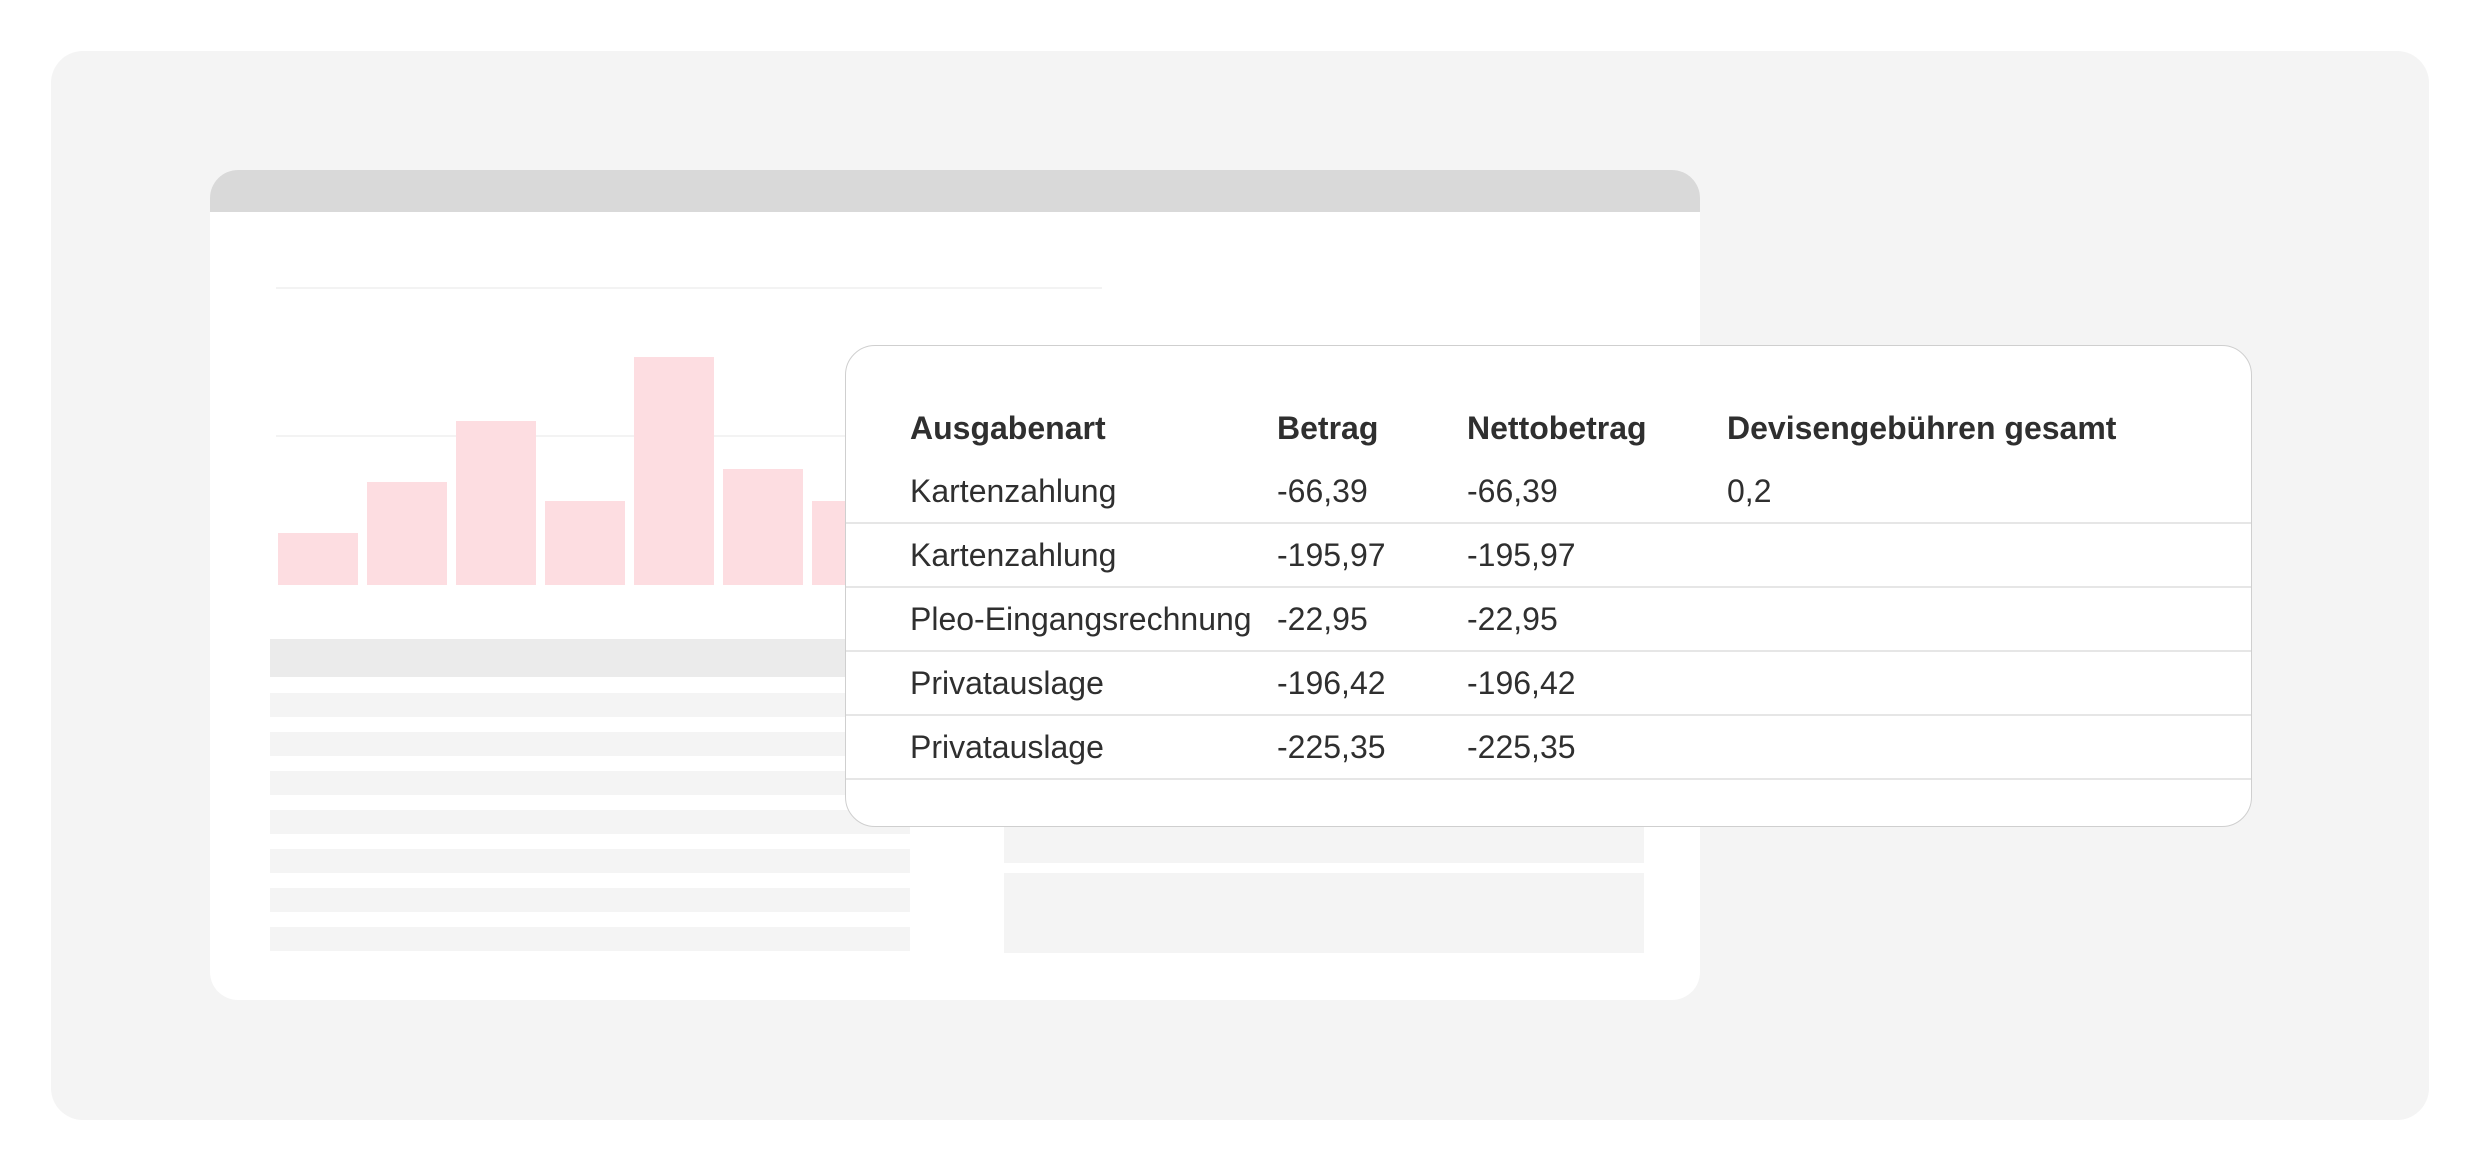 This screenshot has height=1170, width=2480. I want to click on cell-amount: -225,35, so click(1372, 747).